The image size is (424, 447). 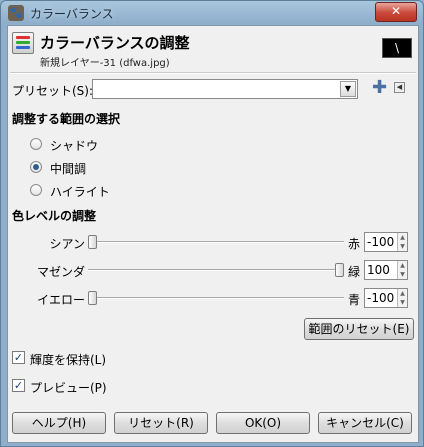 I want to click on slider-left-label: イエロー, so click(x=61, y=300).